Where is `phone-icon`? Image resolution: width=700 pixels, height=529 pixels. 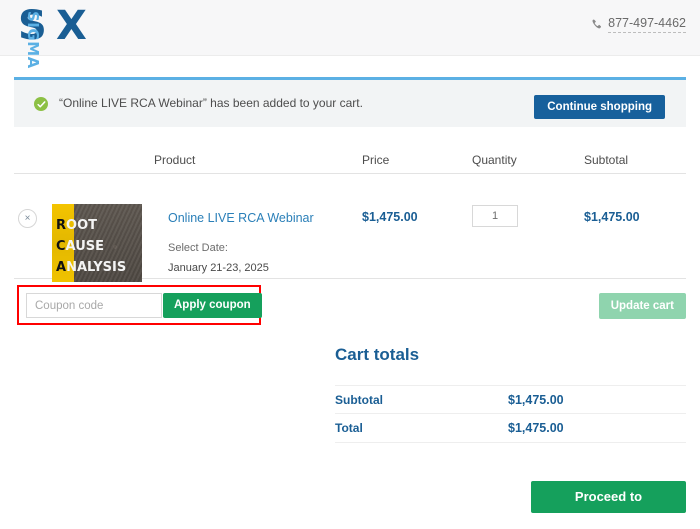
phone-icon is located at coordinates (596, 24).